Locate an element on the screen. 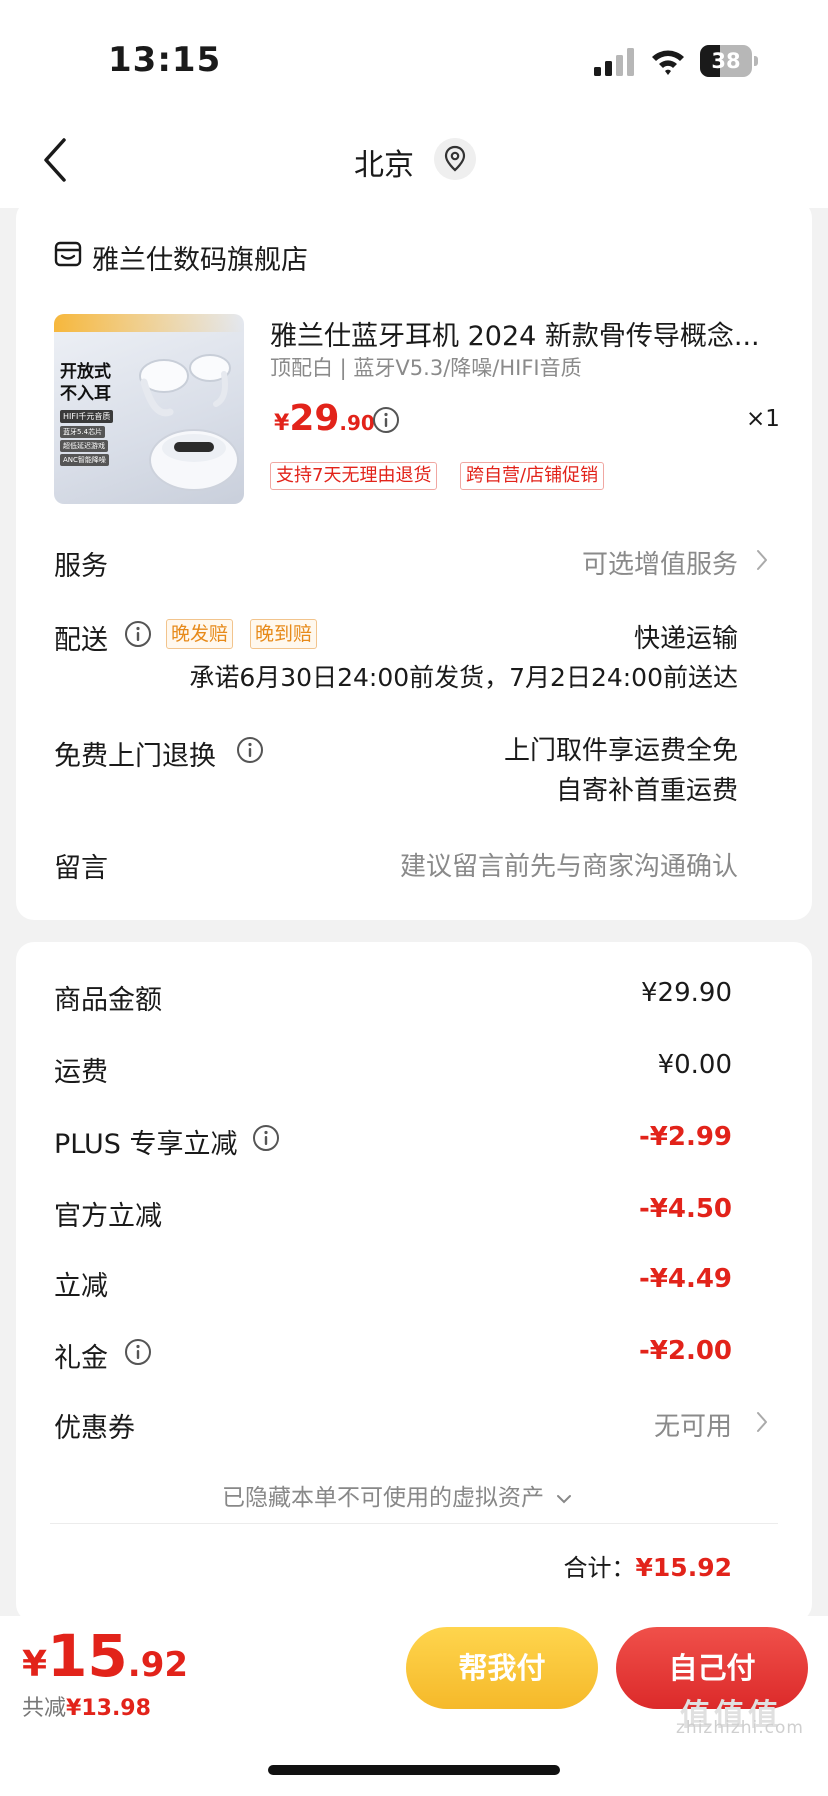 This screenshot has width=828, height=1796. back-arrow-icon is located at coordinates (55, 160).